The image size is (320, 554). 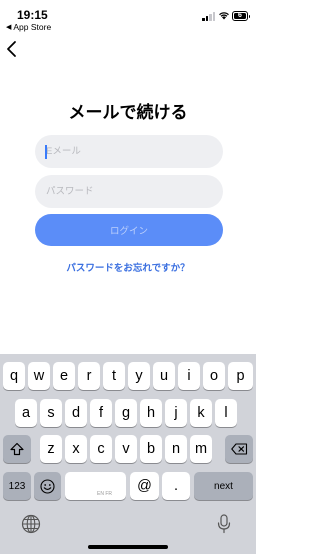 What do you see at coordinates (101, 413) in the screenshot?
I see `key-f: f` at bounding box center [101, 413].